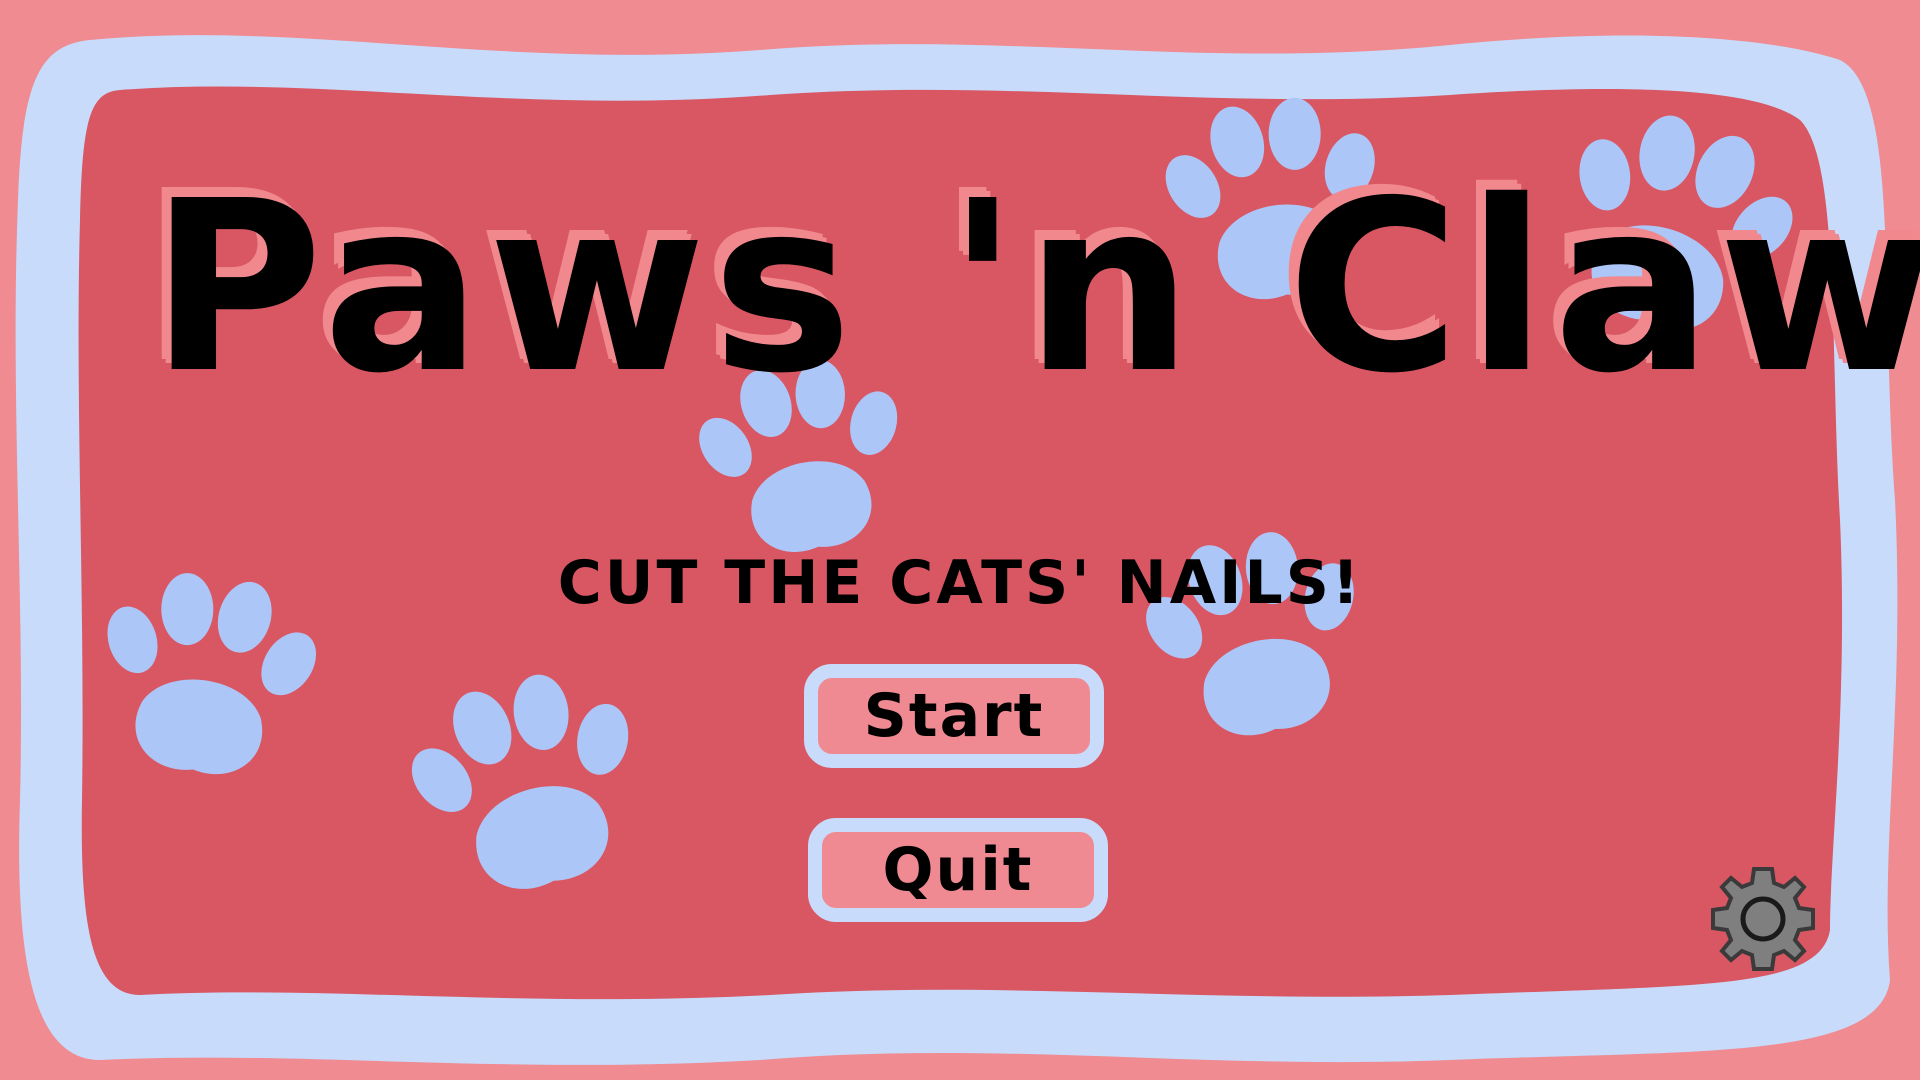 The height and width of the screenshot is (1080, 1920). Describe the element at coordinates (960, 583) in the screenshot. I see `game-subtitle: CUT THE CATS' NAILS!` at that location.